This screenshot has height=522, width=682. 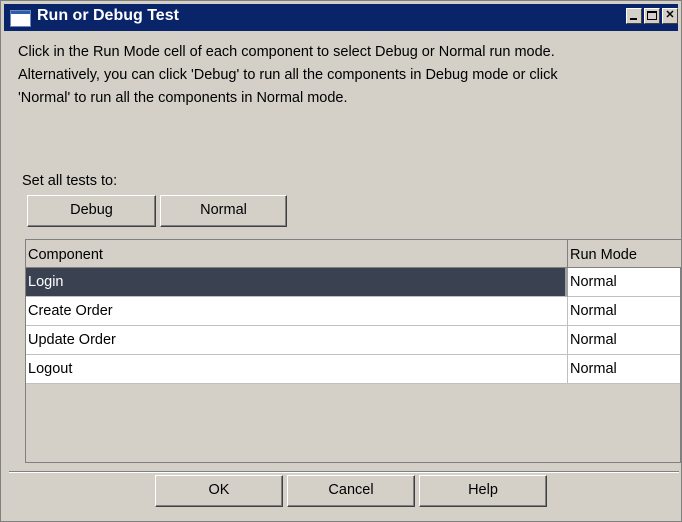 What do you see at coordinates (297, 340) in the screenshot?
I see `component-cell: Update Order` at bounding box center [297, 340].